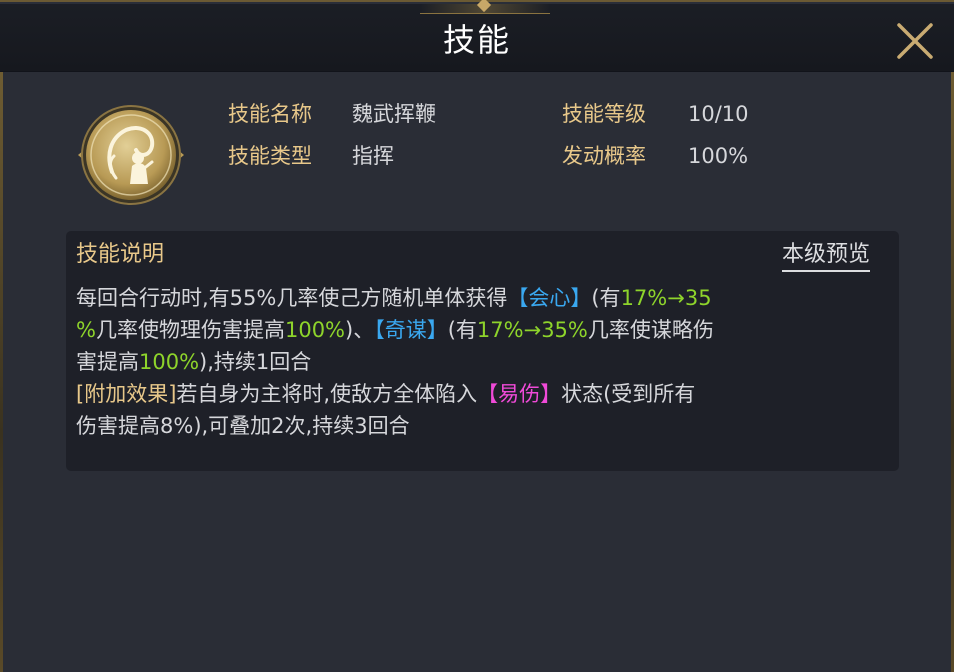 Image resolution: width=954 pixels, height=672 pixels. I want to click on extra-effect-tag: [附加效果], so click(126, 394).